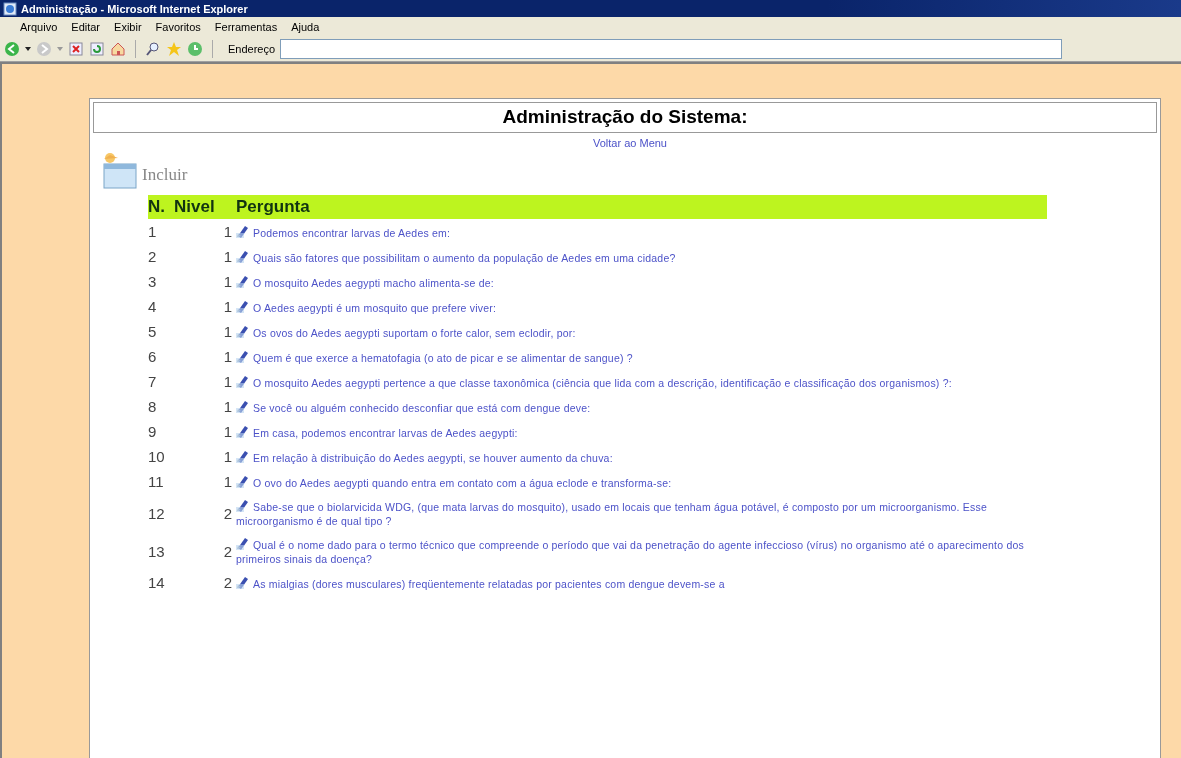  What do you see at coordinates (76, 49) in the screenshot?
I see `stop-icon` at bounding box center [76, 49].